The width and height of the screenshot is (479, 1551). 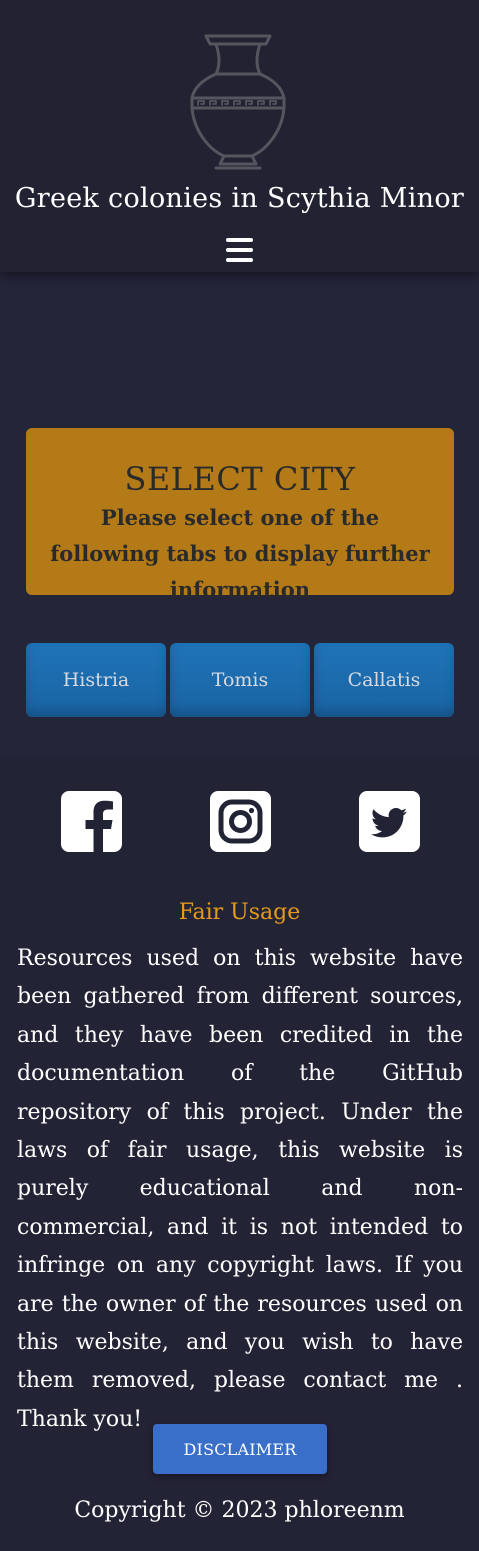 I want to click on tab-tomis: Tomis, so click(x=240, y=680).